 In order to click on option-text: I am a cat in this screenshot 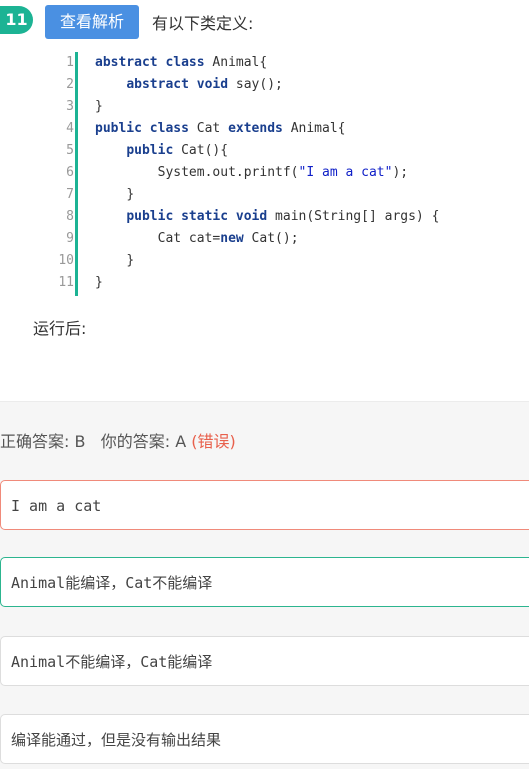, I will do `click(56, 506)`.